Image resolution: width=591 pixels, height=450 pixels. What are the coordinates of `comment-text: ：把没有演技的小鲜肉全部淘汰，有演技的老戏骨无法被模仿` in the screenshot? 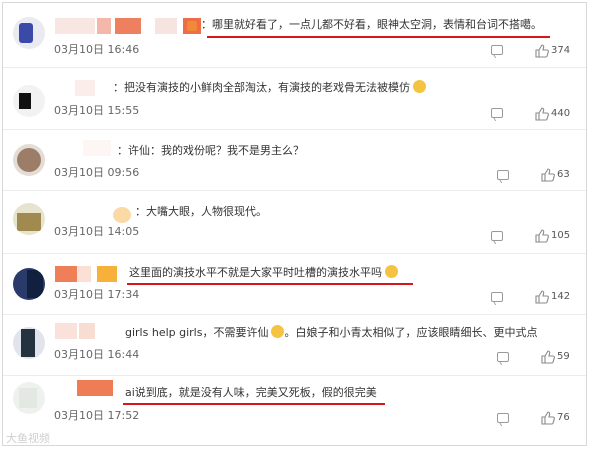 It's located at (269, 88).